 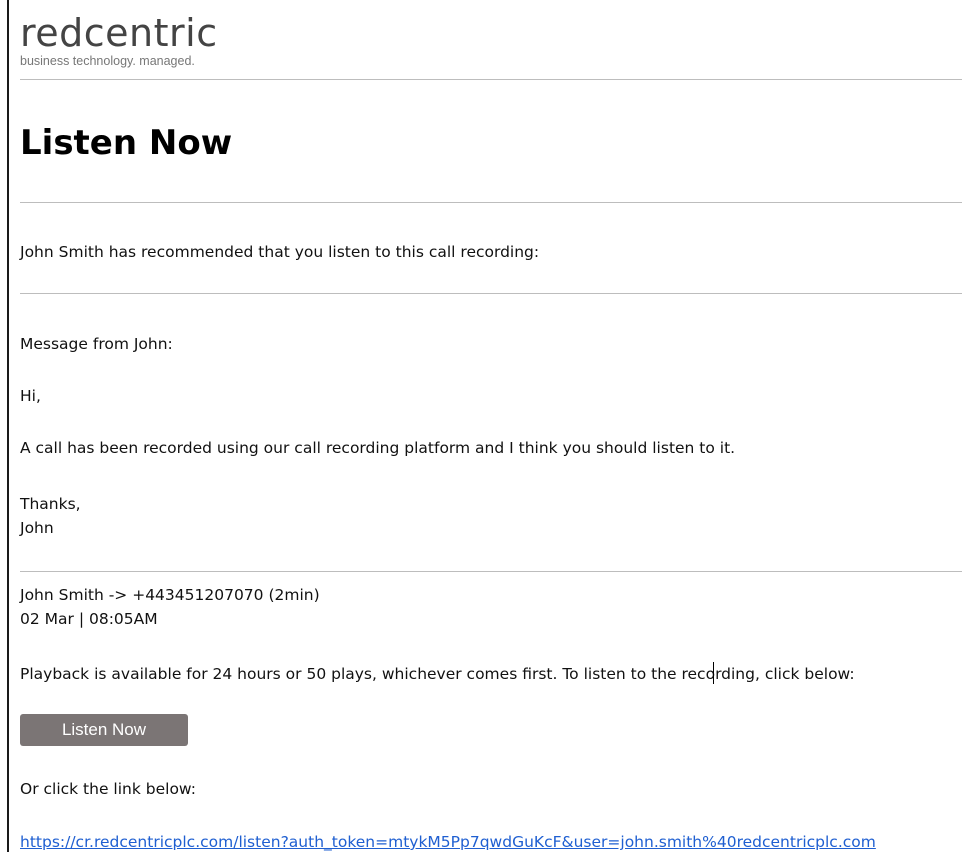 What do you see at coordinates (37, 528) in the screenshot?
I see `message-signature: John` at bounding box center [37, 528].